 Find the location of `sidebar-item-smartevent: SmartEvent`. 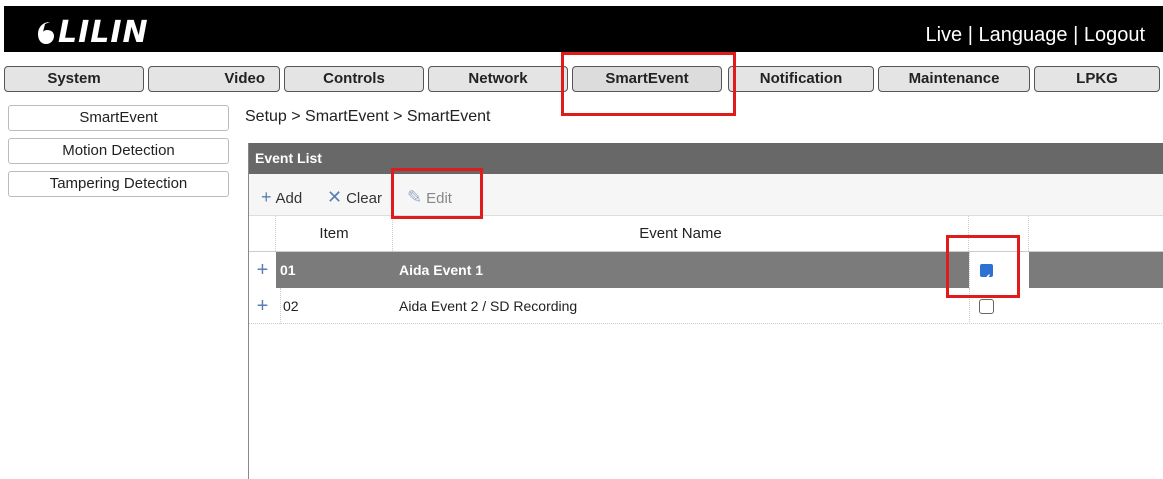

sidebar-item-smartevent: SmartEvent is located at coordinates (118, 118).